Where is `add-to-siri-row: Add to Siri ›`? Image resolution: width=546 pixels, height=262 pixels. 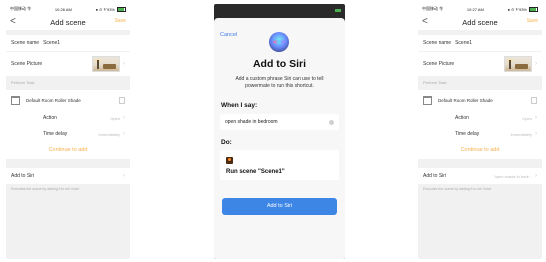
add-to-siri-row: Add to Siri › is located at coordinates (68, 176).